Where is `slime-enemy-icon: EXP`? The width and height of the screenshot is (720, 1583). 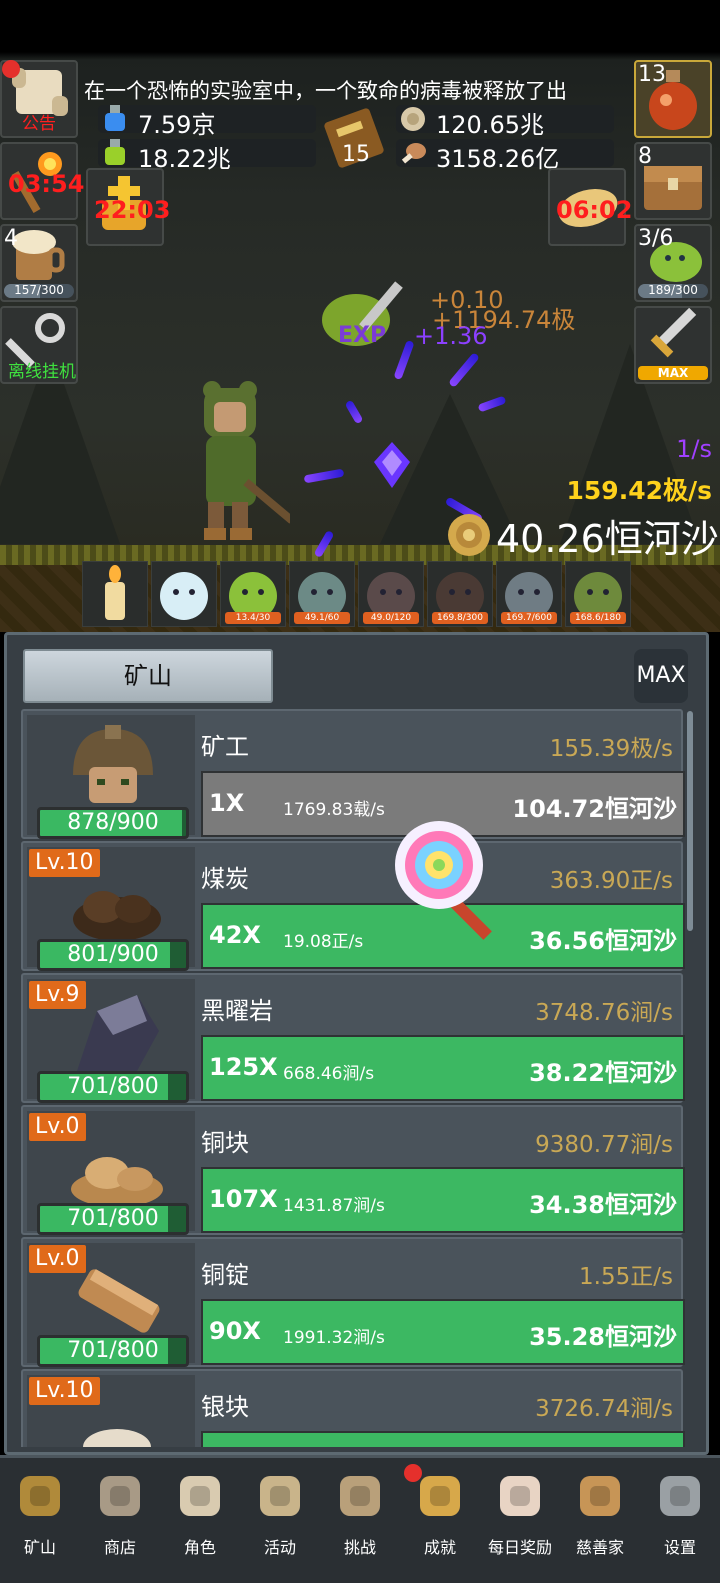
slime-enemy-icon: EXP is located at coordinates (371, 310).